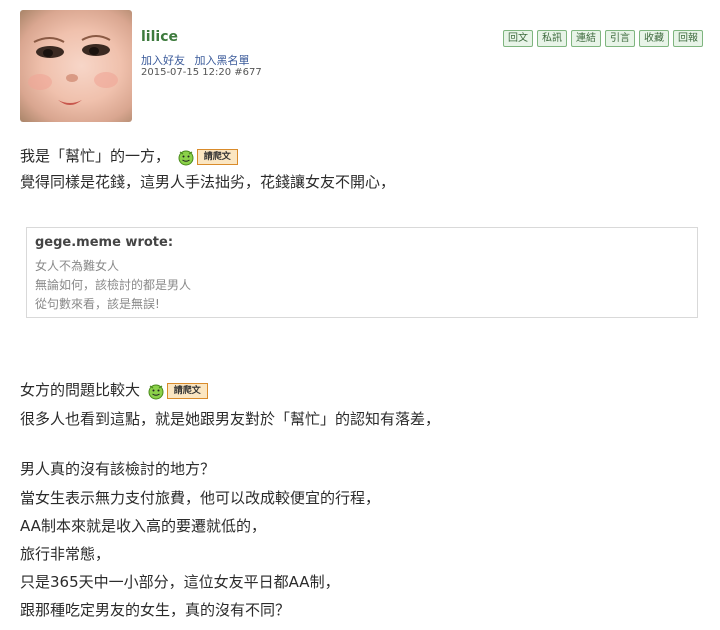 The image size is (720, 630). What do you see at coordinates (76, 66) in the screenshot?
I see `avatar` at bounding box center [76, 66].